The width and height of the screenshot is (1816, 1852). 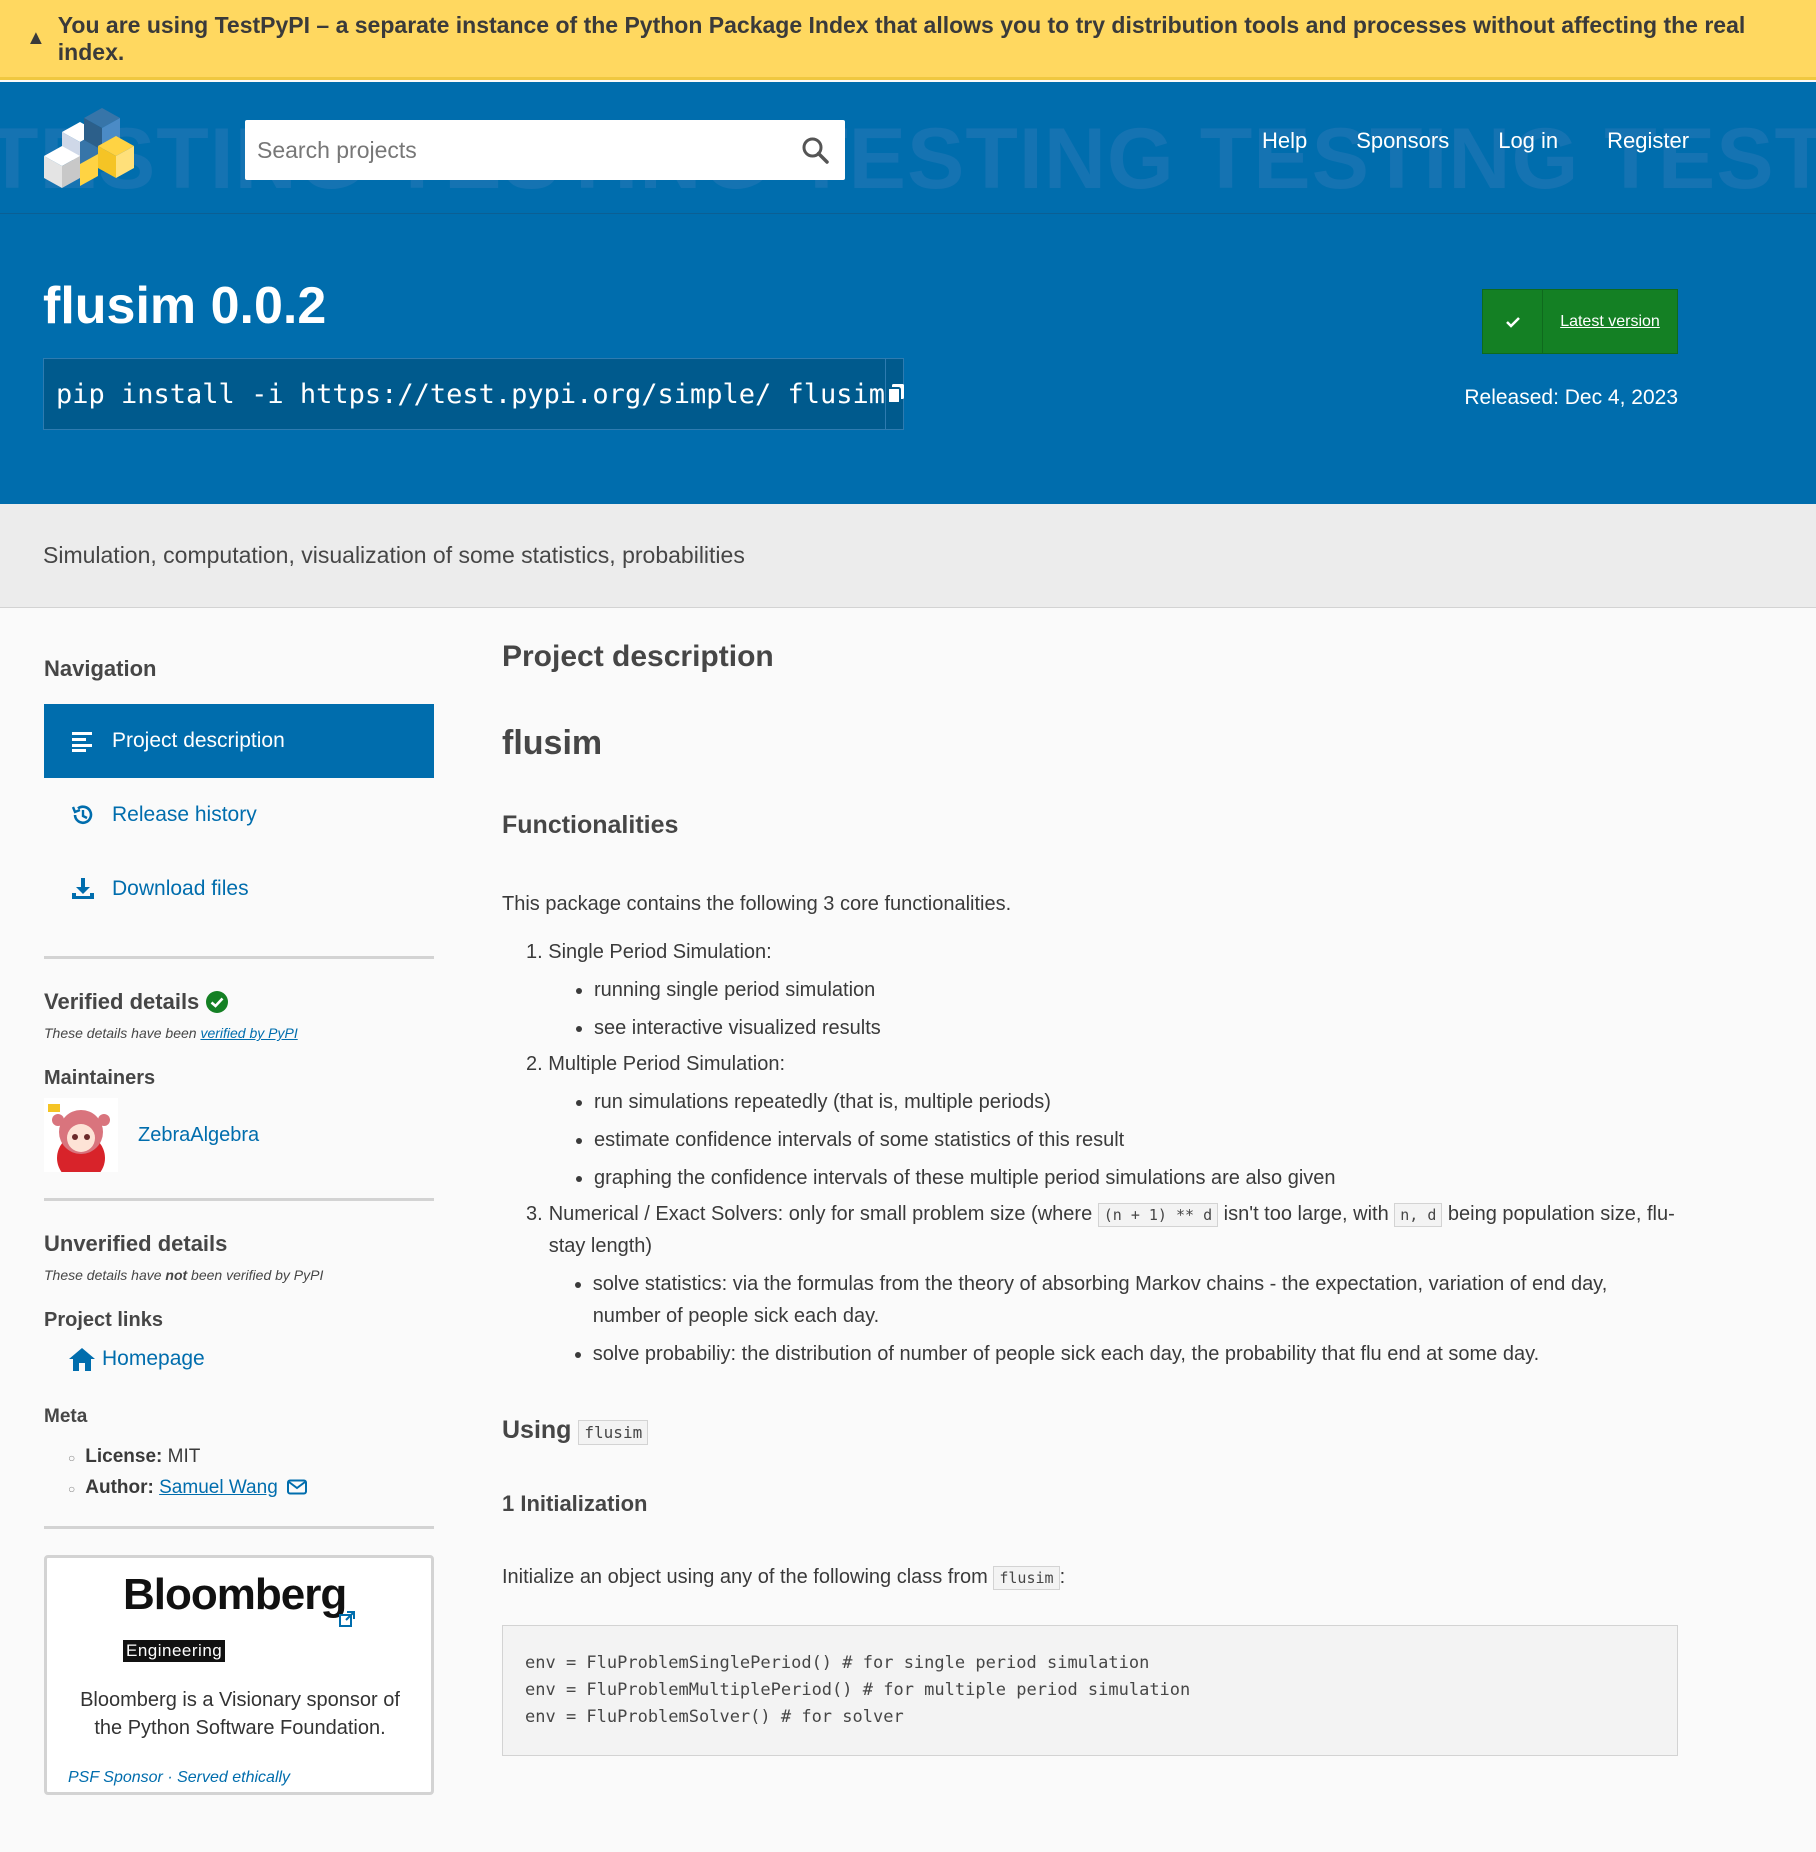 I want to click on item-text: isn't too large, with, so click(x=1306, y=1214).